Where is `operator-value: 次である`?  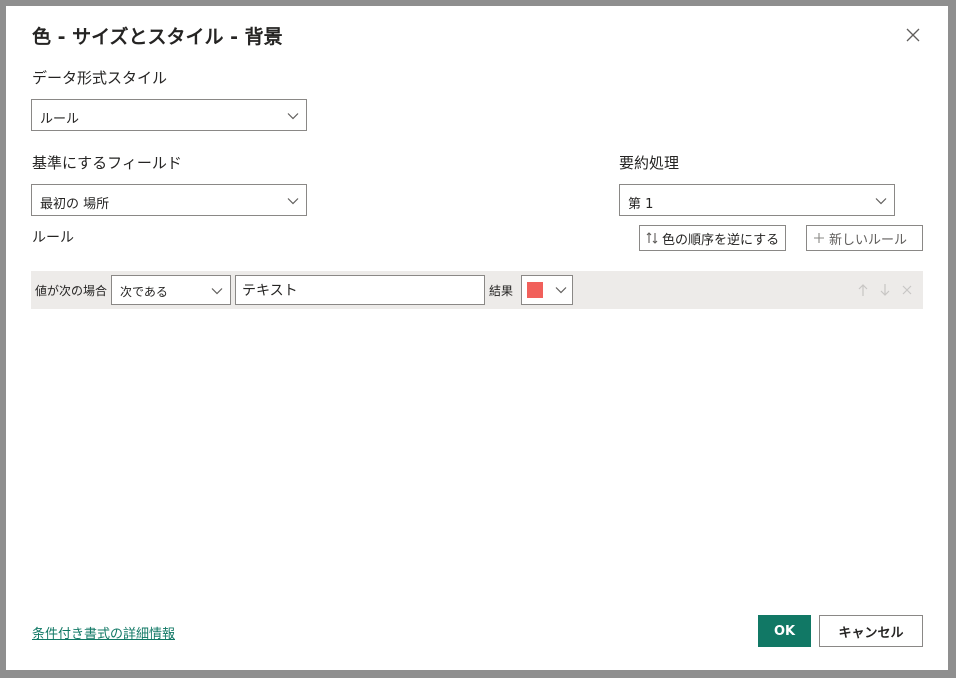 operator-value: 次である is located at coordinates (144, 292).